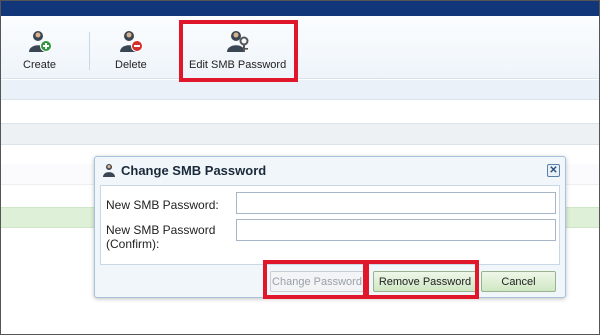 The width and height of the screenshot is (600, 335). What do you see at coordinates (161, 237) in the screenshot?
I see `confirm-smb-password-label: New SMB Password (Confirm):` at bounding box center [161, 237].